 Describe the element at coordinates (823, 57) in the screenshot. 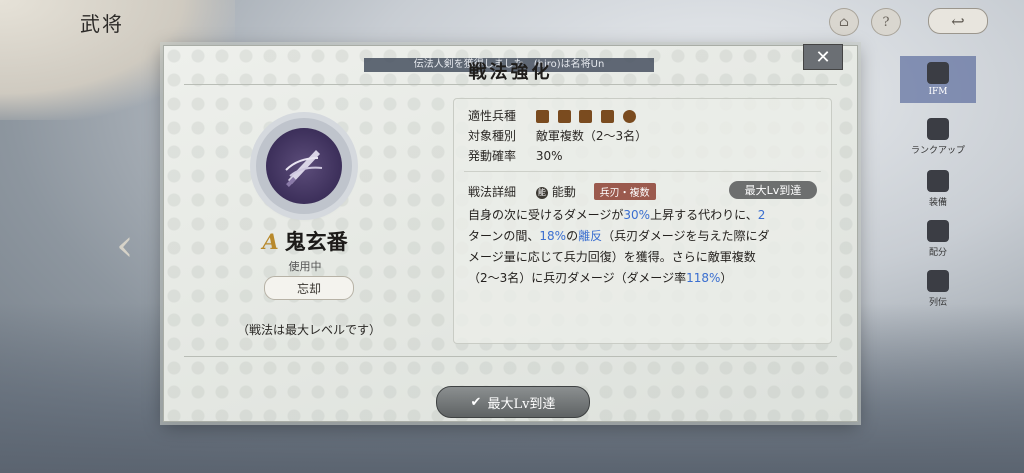

I see `close-button: ✕` at that location.